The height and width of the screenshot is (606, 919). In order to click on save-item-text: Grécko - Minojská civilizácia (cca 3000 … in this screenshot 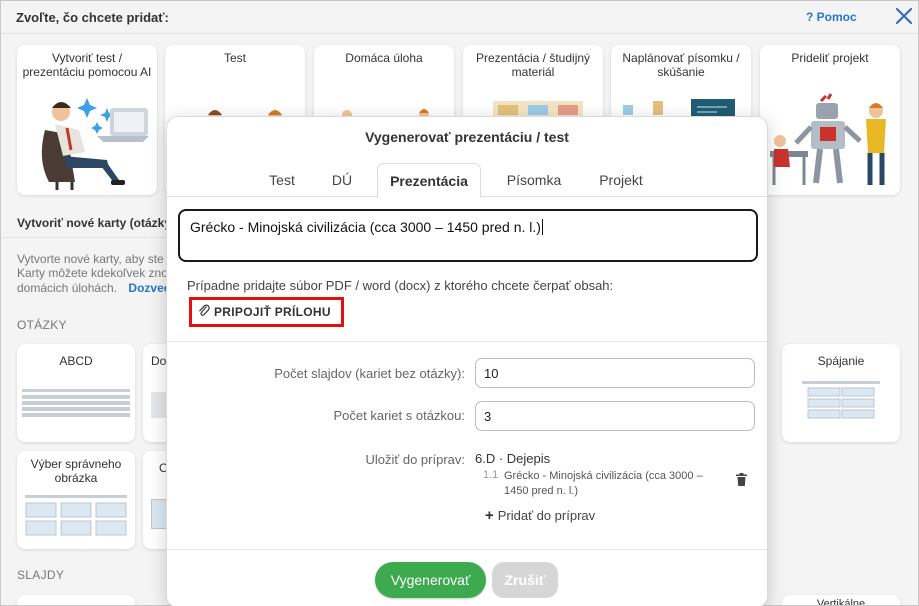, I will do `click(603, 483)`.